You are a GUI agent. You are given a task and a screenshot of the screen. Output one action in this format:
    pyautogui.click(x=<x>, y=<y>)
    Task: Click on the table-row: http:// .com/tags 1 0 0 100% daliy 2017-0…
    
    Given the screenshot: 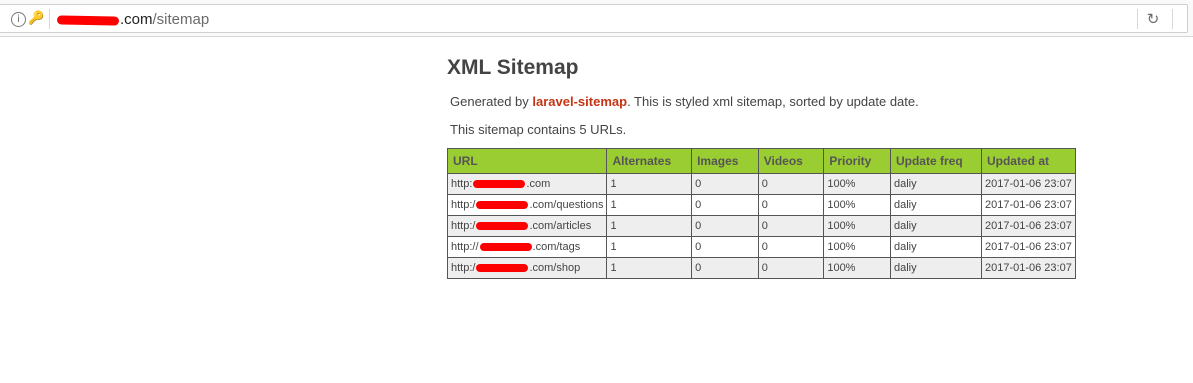 What is the action you would take?
    pyautogui.click(x=761, y=247)
    